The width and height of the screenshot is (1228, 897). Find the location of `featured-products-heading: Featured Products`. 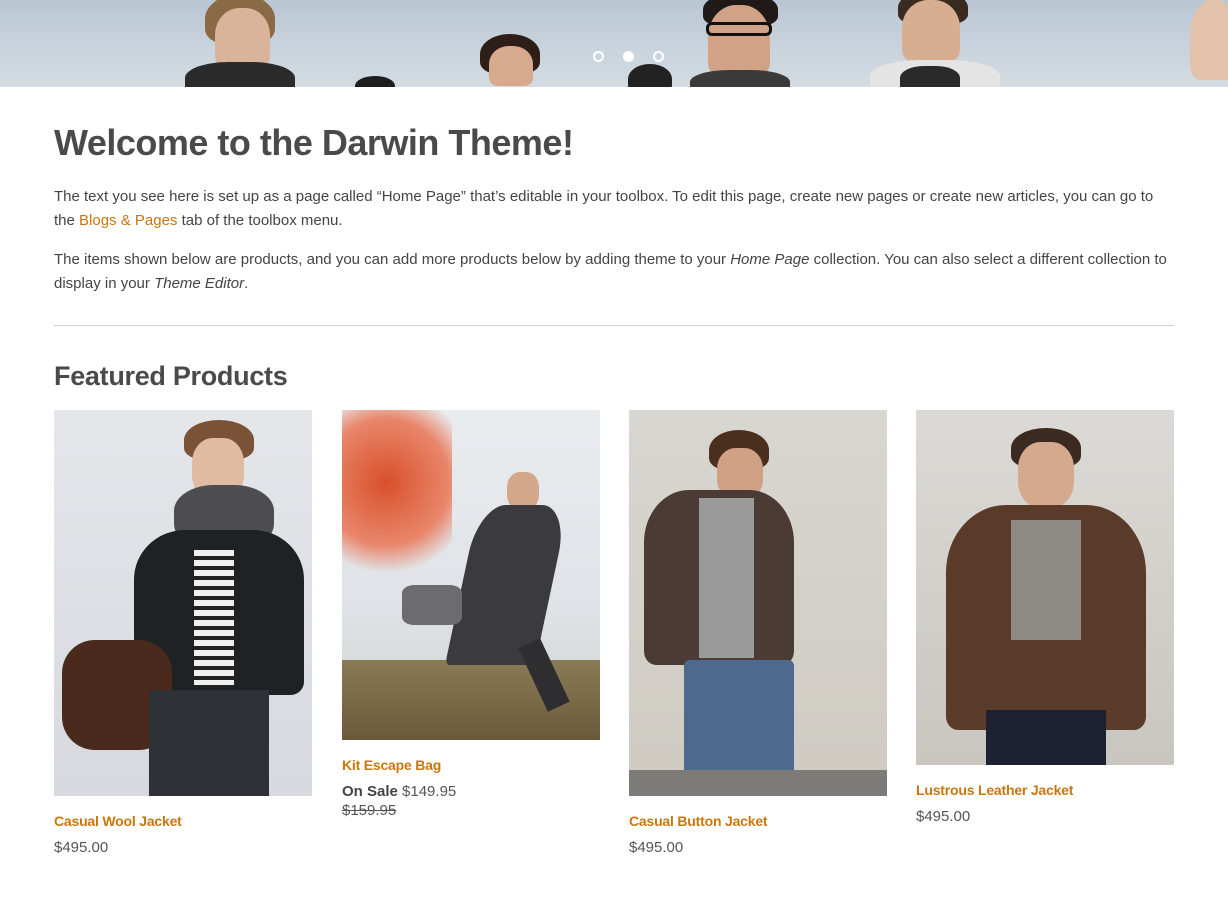

featured-products-heading: Featured Products is located at coordinates (171, 376).